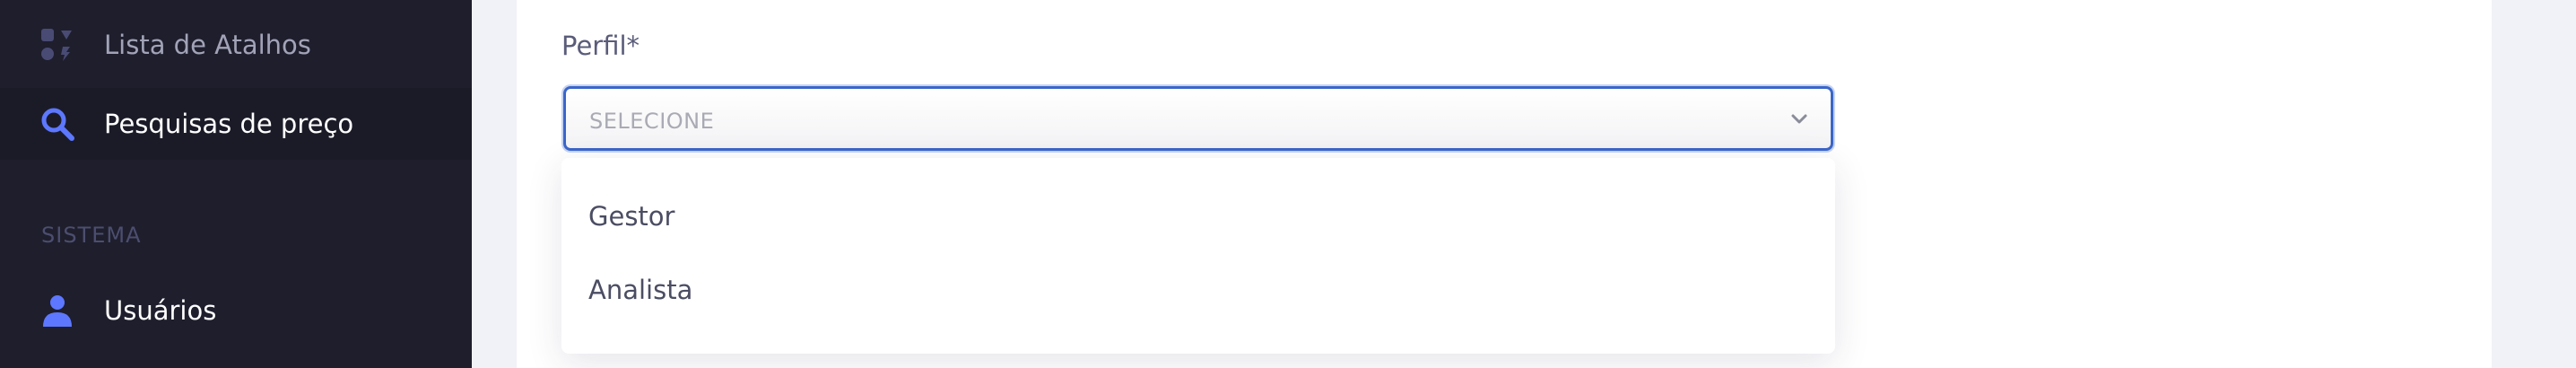  What do you see at coordinates (57, 124) in the screenshot?
I see `search-icon` at bounding box center [57, 124].